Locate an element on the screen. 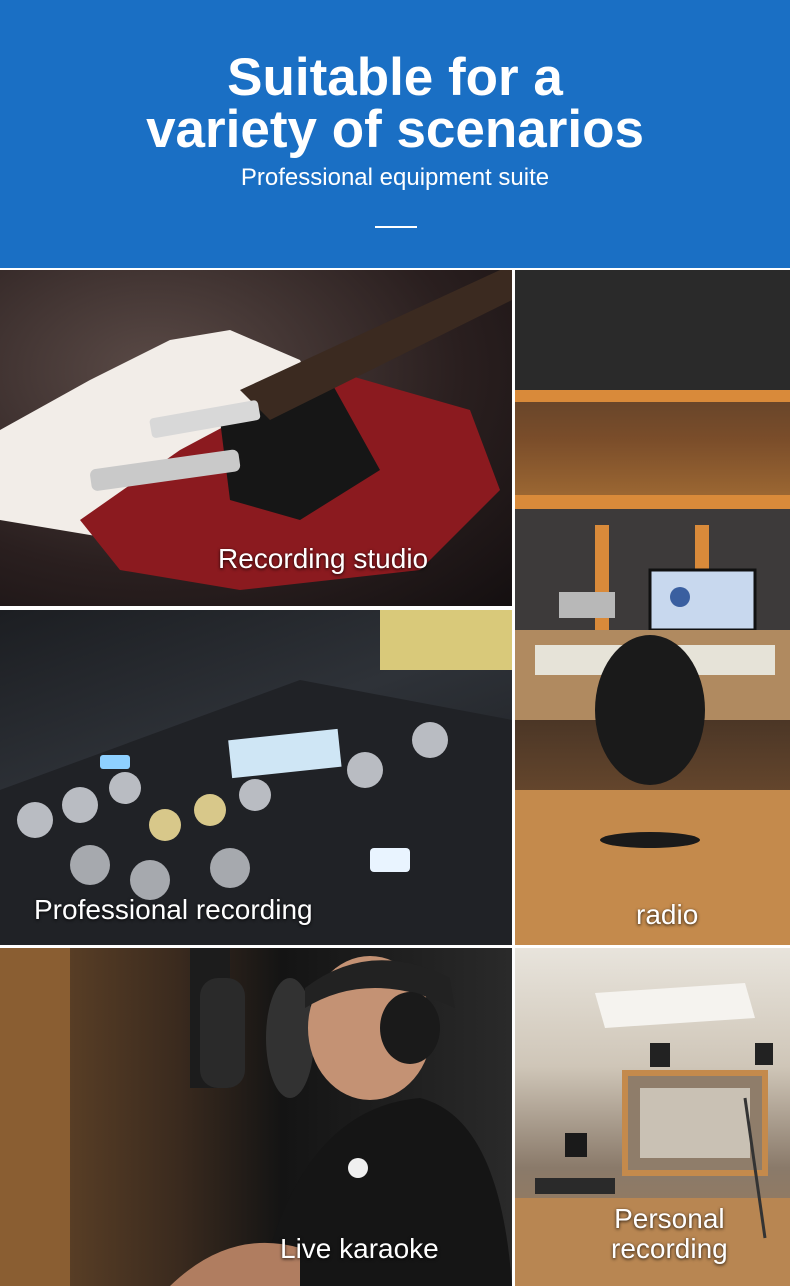 This screenshot has width=790, height=1286. scenario-label: Live karaoke is located at coordinates (359, 1248).